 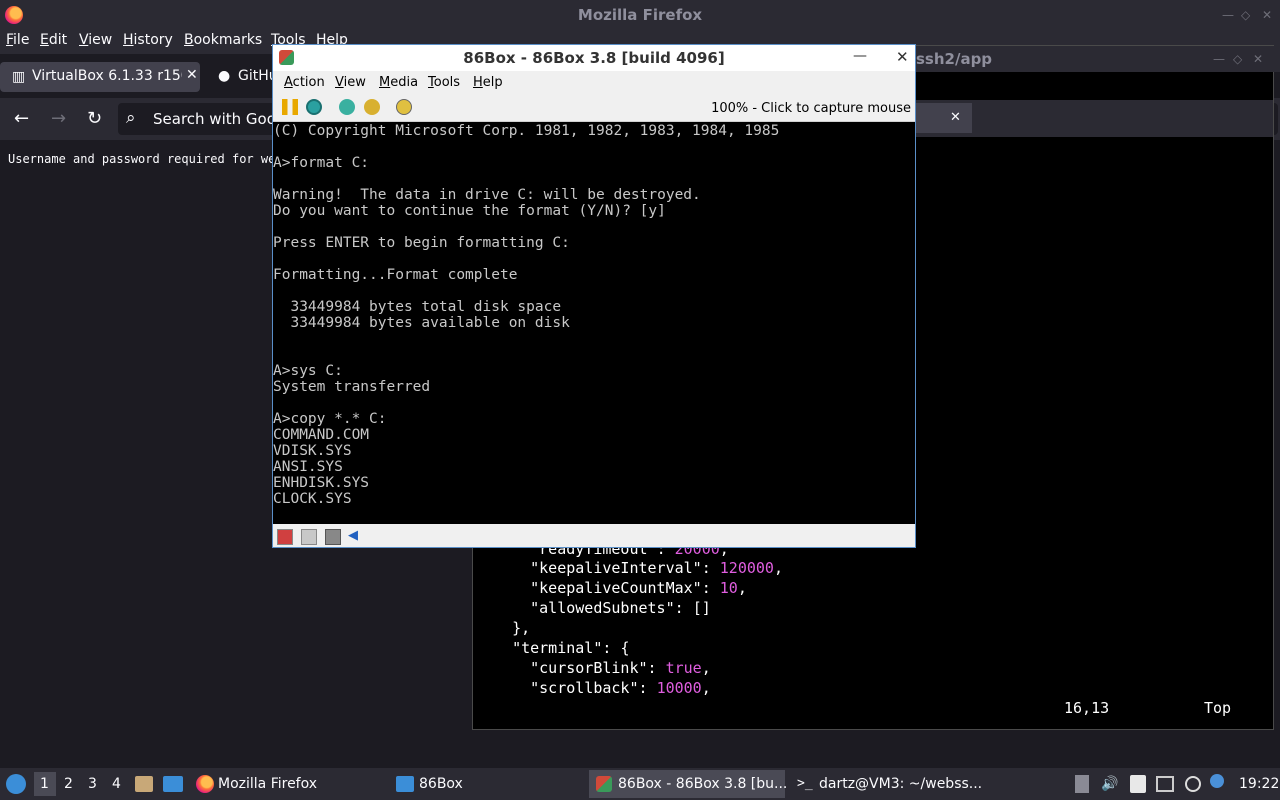 I want to click on start-menu-icon, so click(x=16, y=784).